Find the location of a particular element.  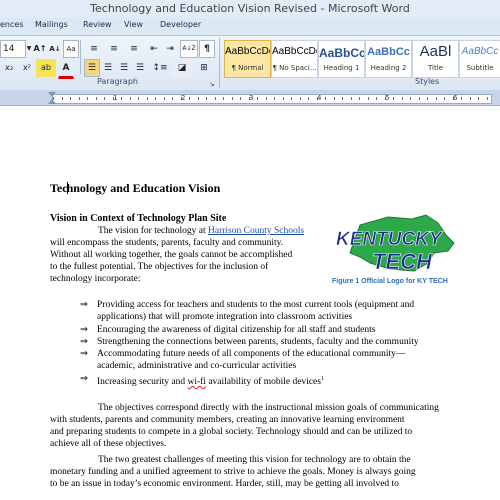

tab-review: Review is located at coordinates (97, 24).